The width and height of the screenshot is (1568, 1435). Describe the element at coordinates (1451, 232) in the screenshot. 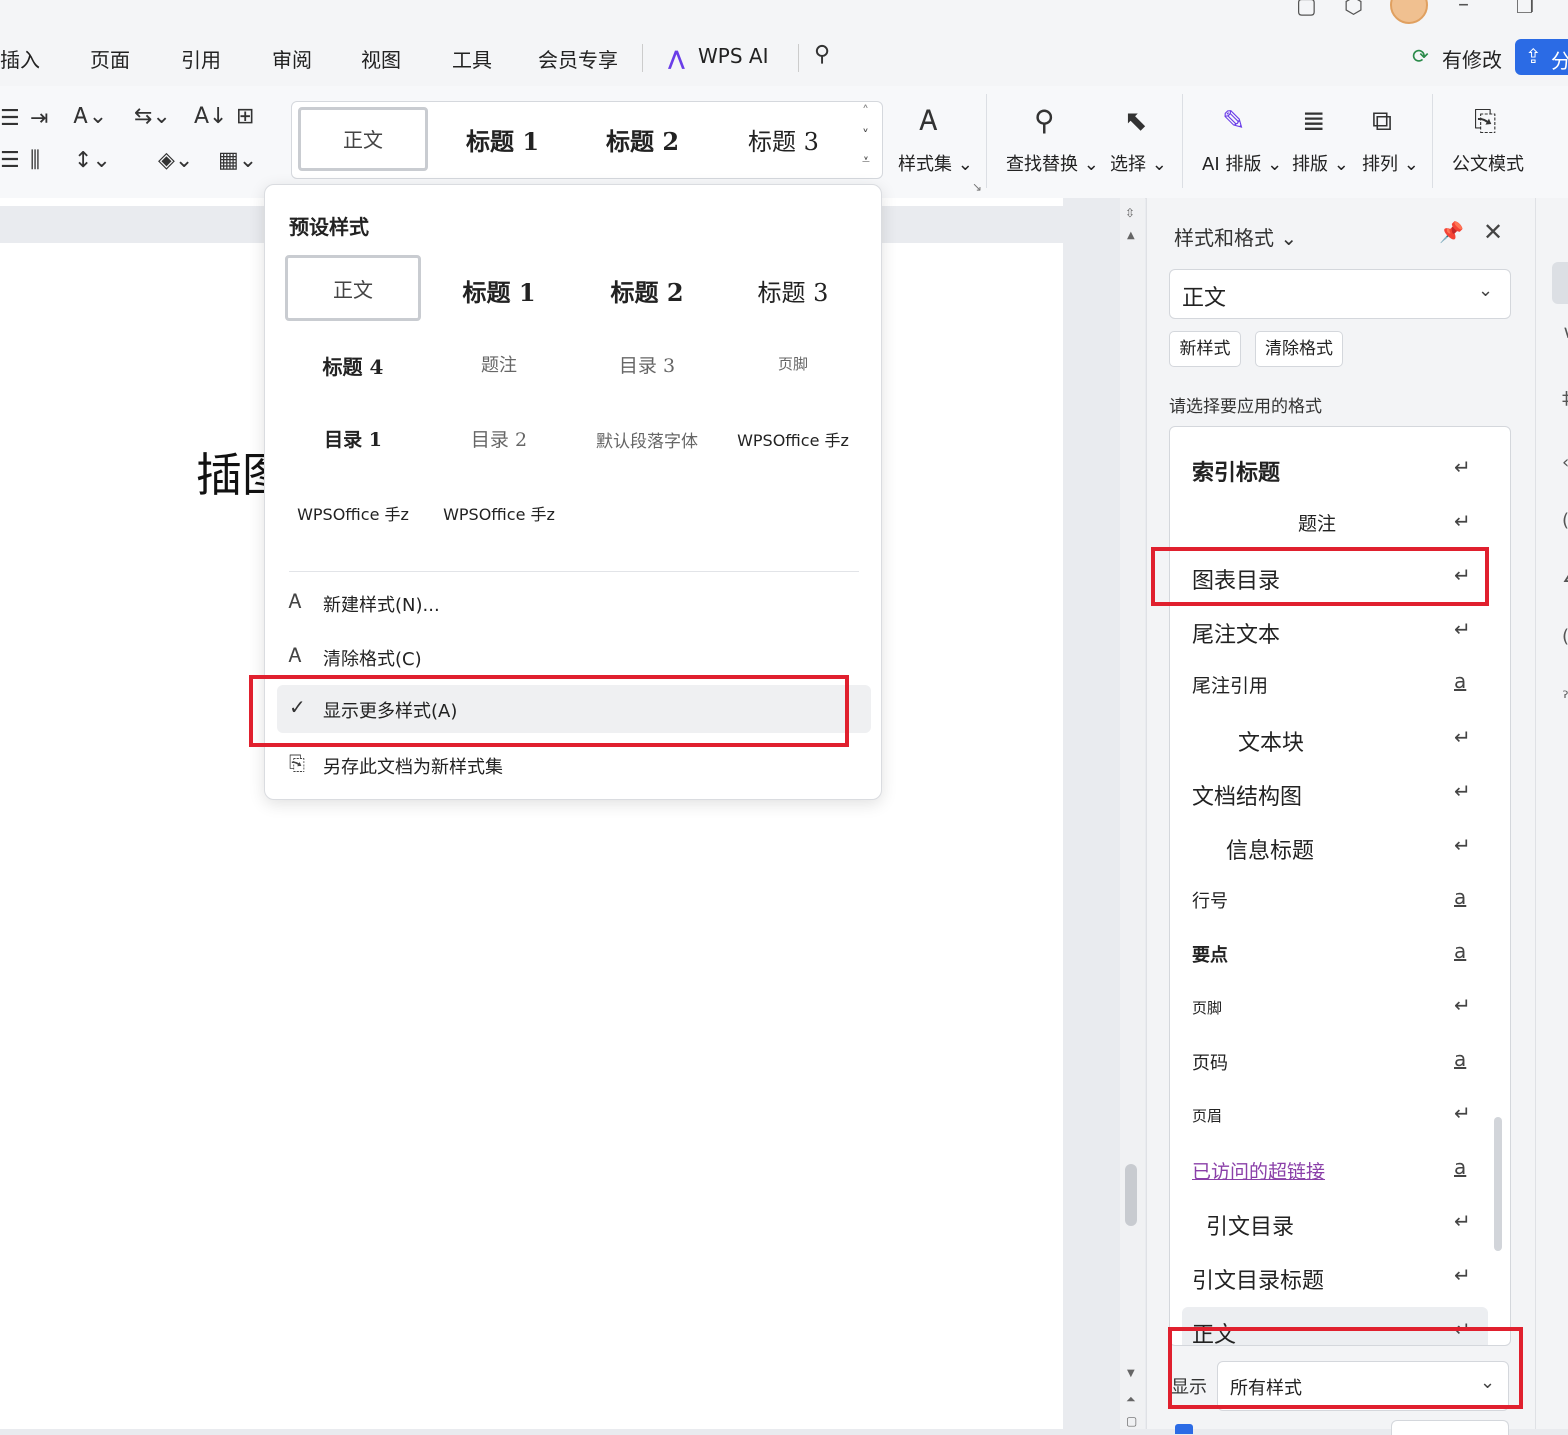

I see `pin-icon: 📌` at that location.